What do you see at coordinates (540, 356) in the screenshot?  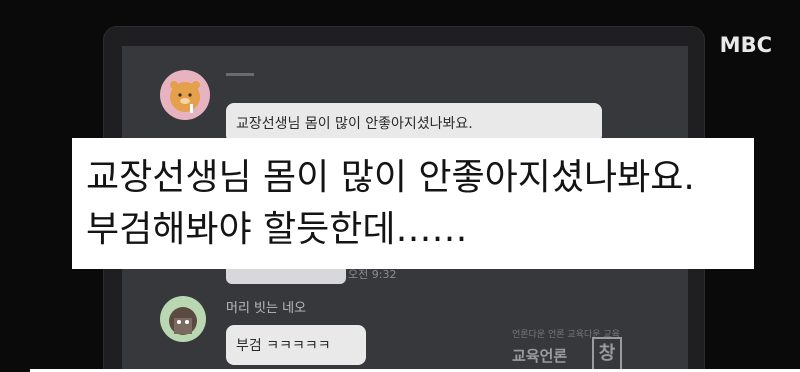 I see `watermark-title: 교육언론` at bounding box center [540, 356].